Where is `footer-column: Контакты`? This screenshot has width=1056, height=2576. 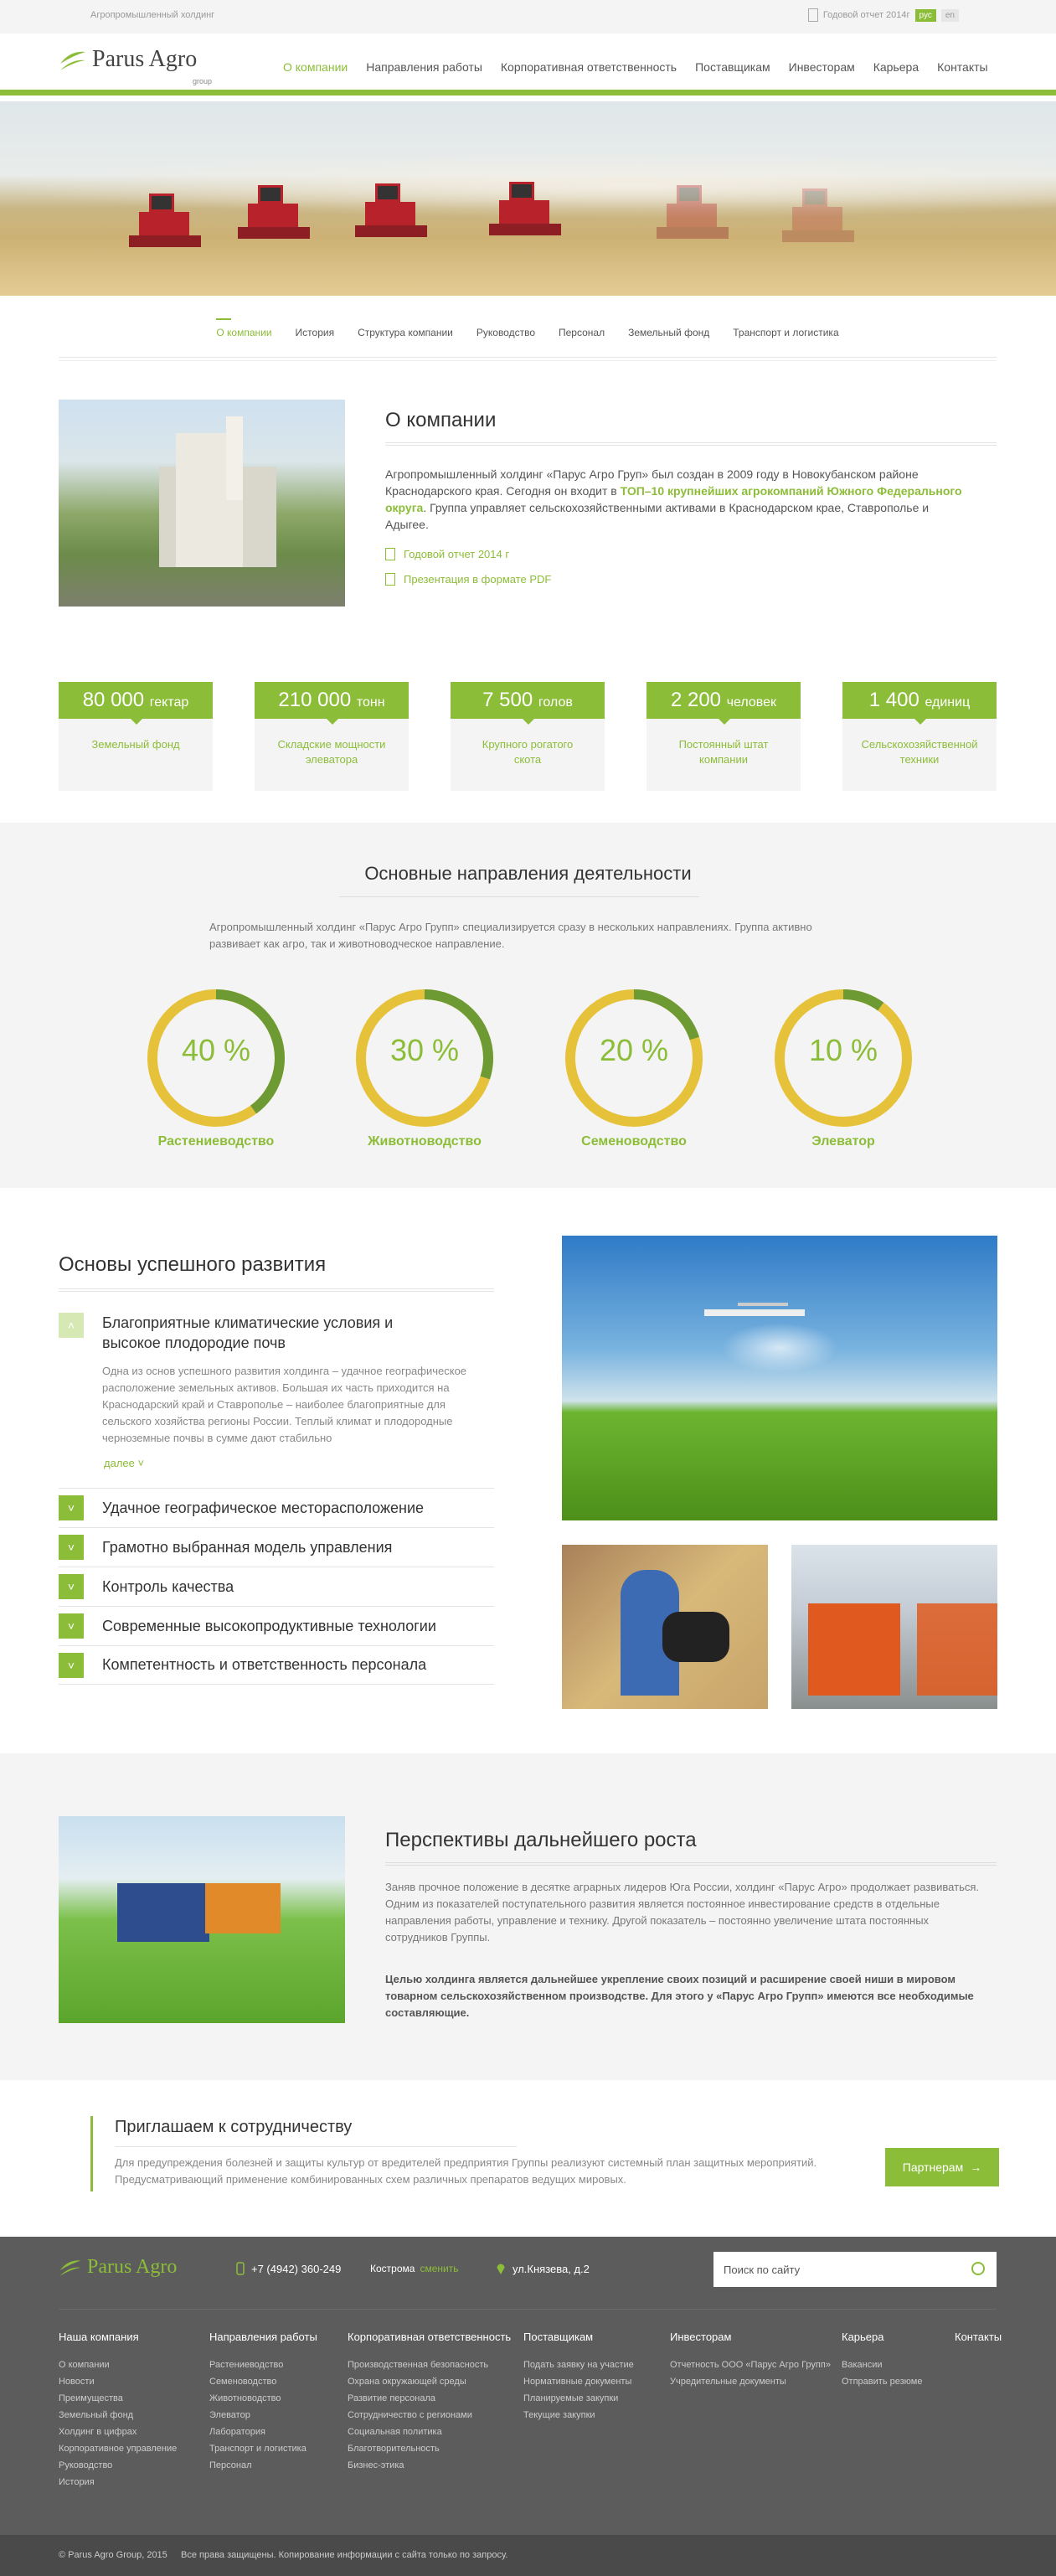 footer-column: Контакты is located at coordinates (979, 2344).